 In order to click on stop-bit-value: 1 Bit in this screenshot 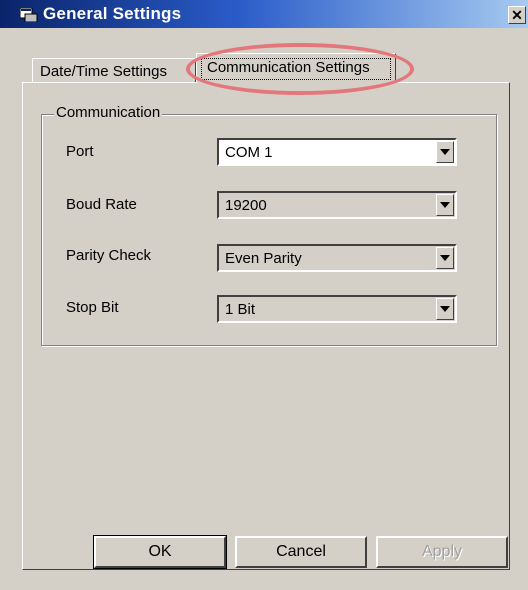, I will do `click(240, 309)`.